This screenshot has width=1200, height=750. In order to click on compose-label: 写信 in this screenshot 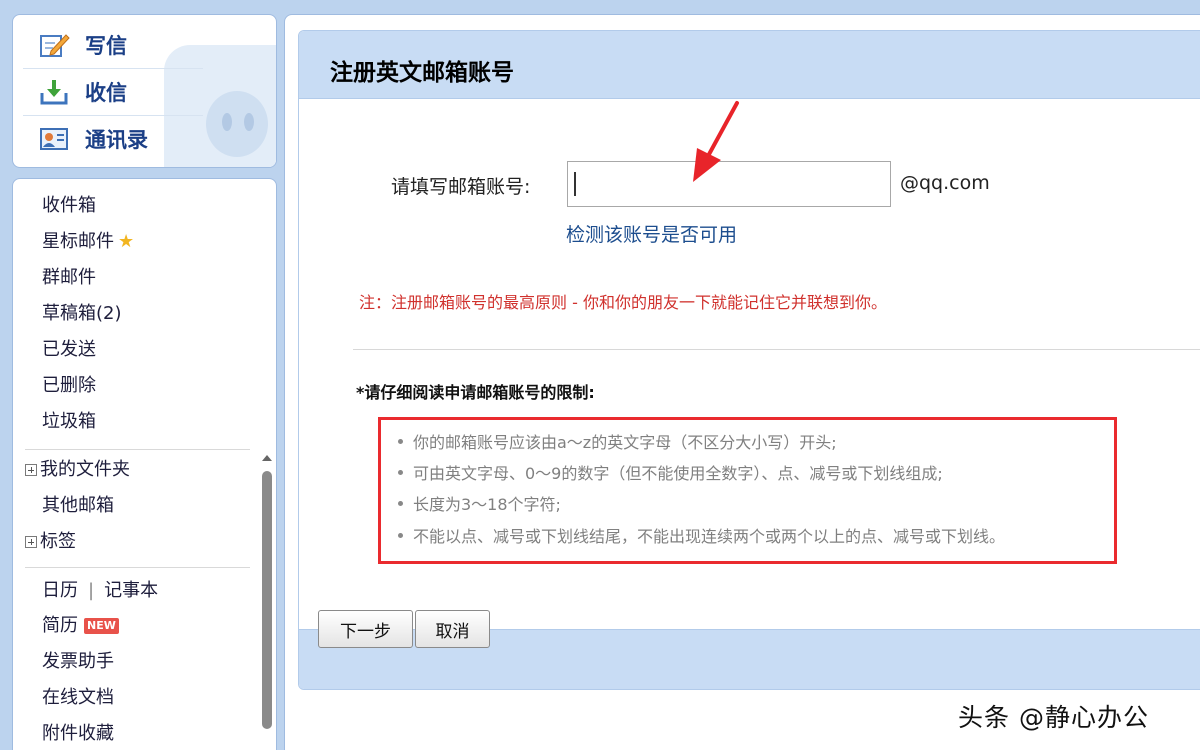, I will do `click(106, 46)`.